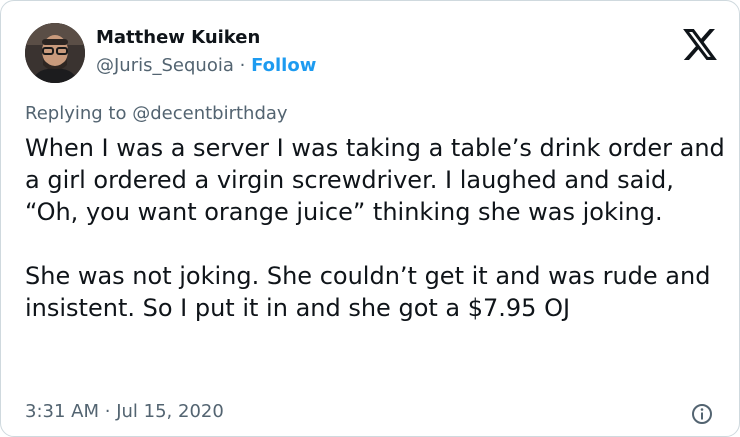 Image resolution: width=740 pixels, height=437 pixels. What do you see at coordinates (702, 414) in the screenshot?
I see `info-icon` at bounding box center [702, 414].